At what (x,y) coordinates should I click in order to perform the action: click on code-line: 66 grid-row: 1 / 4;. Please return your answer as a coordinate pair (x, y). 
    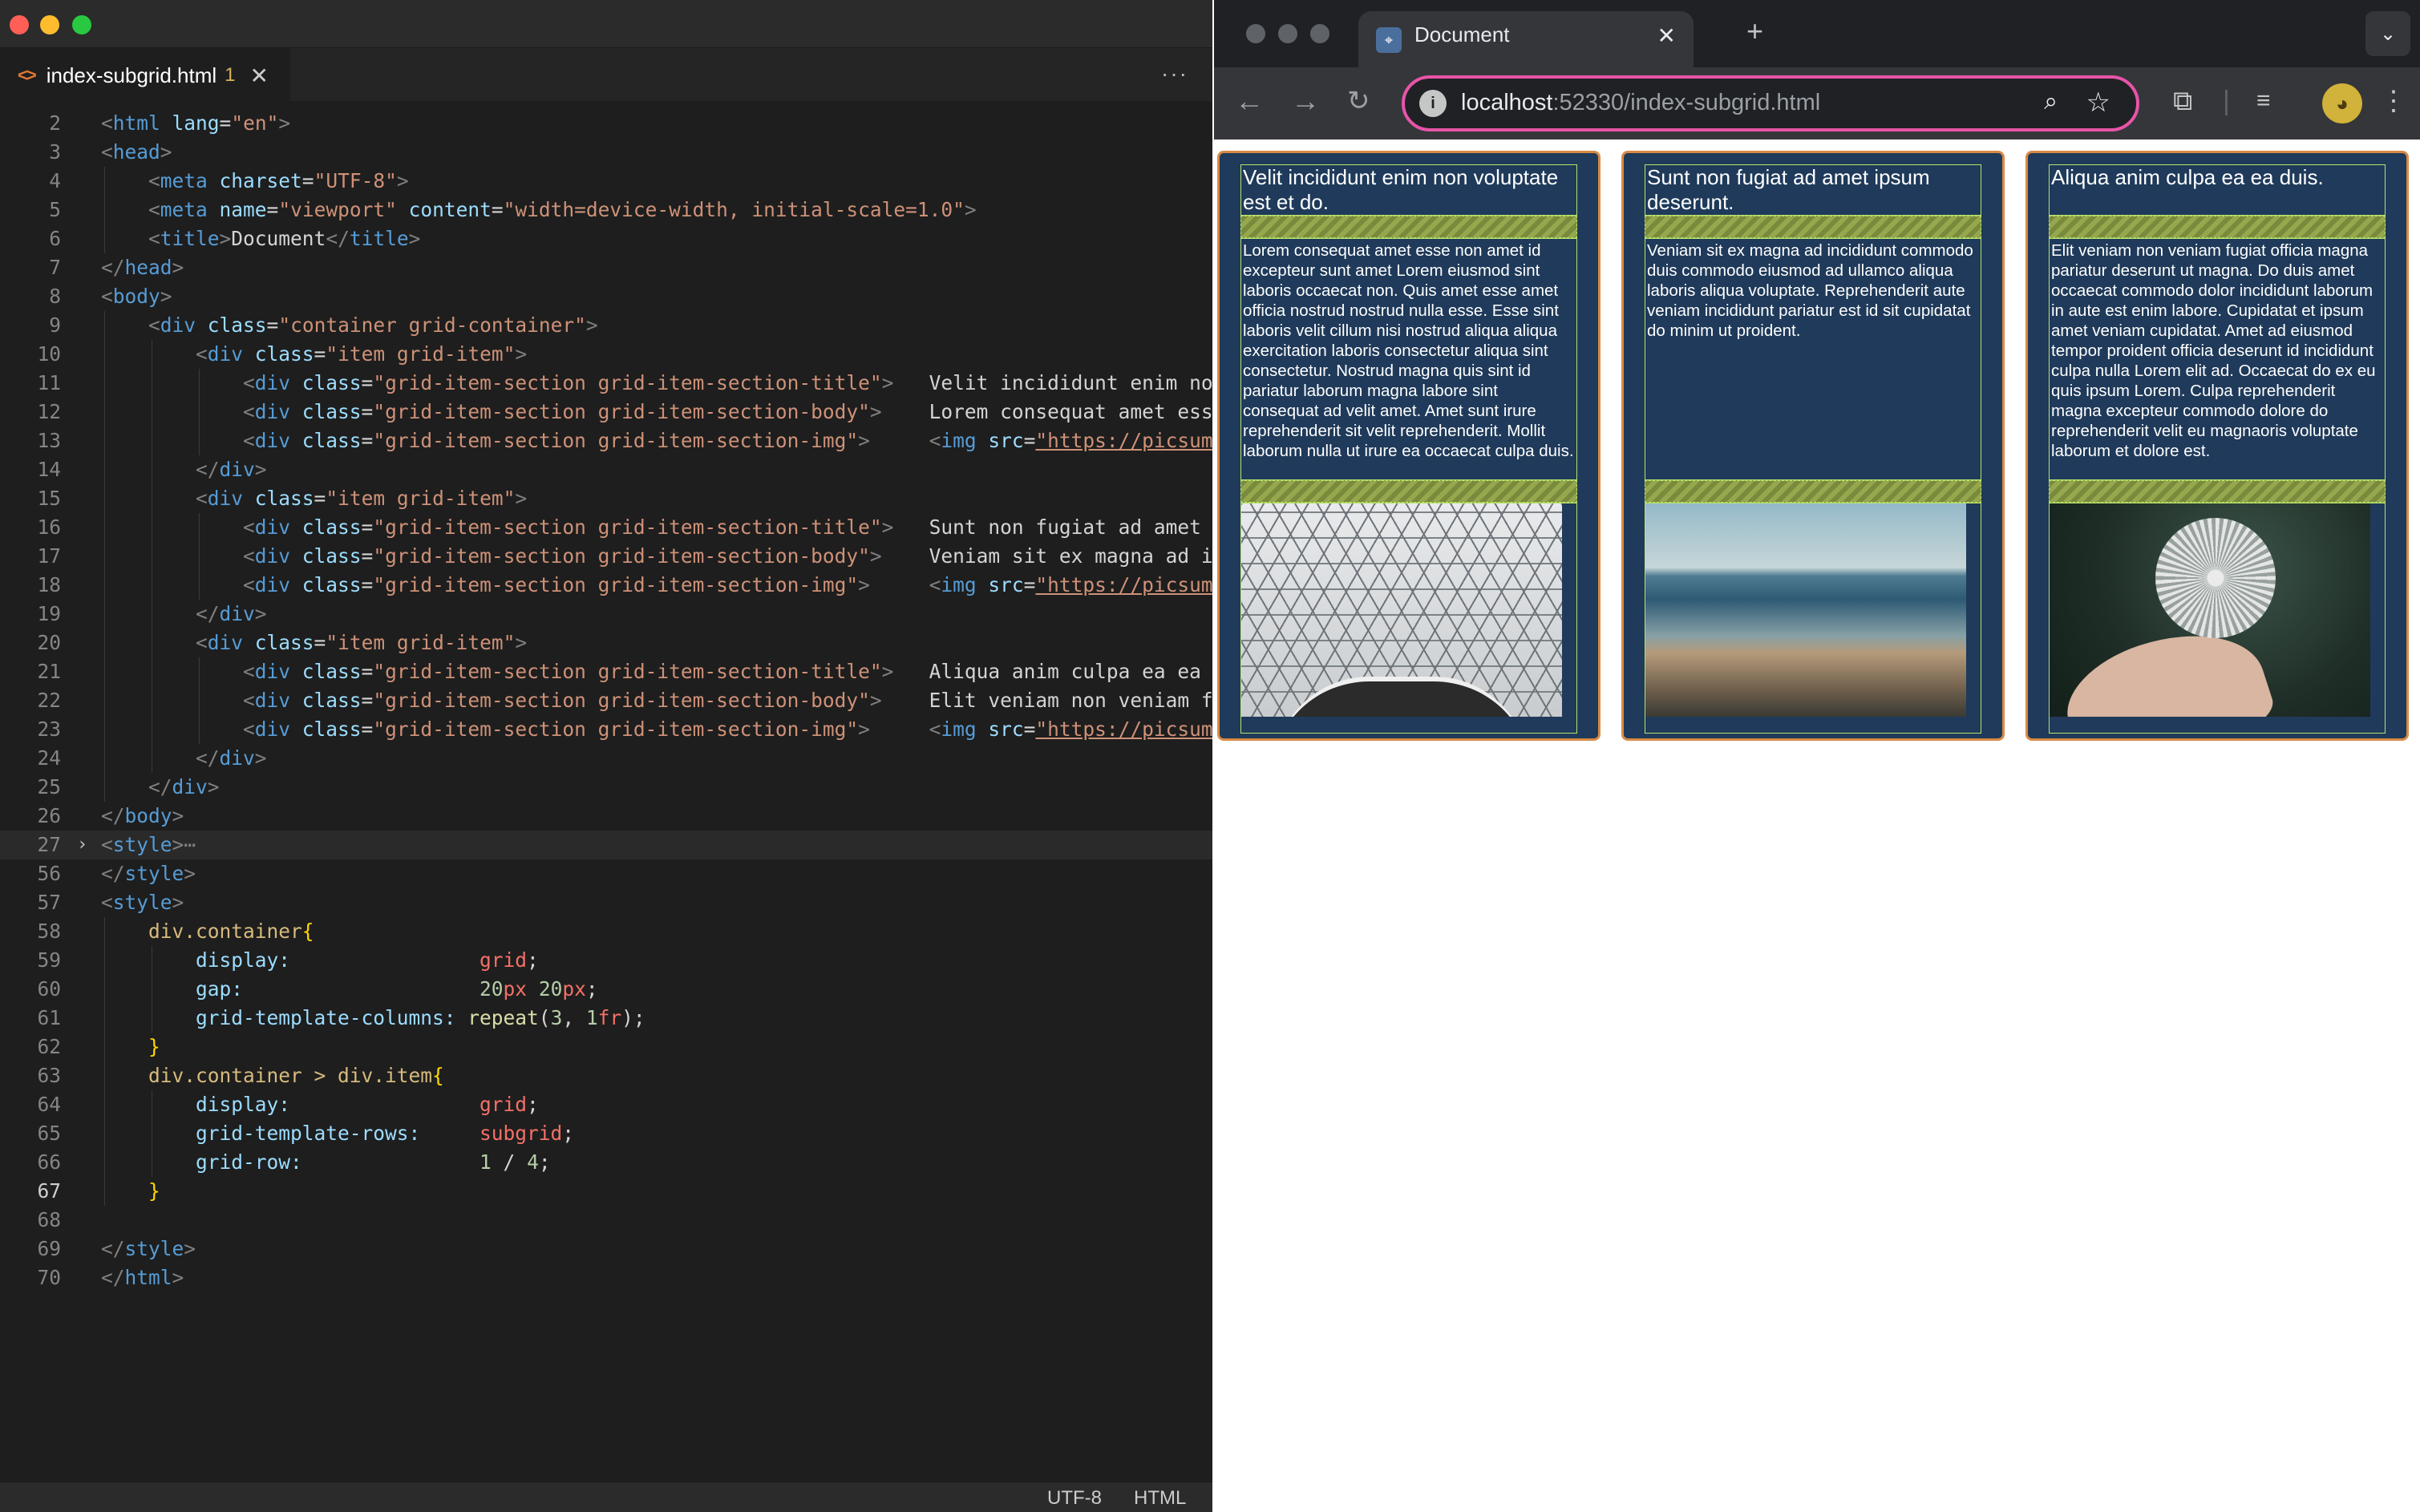
    Looking at the image, I should click on (606, 1163).